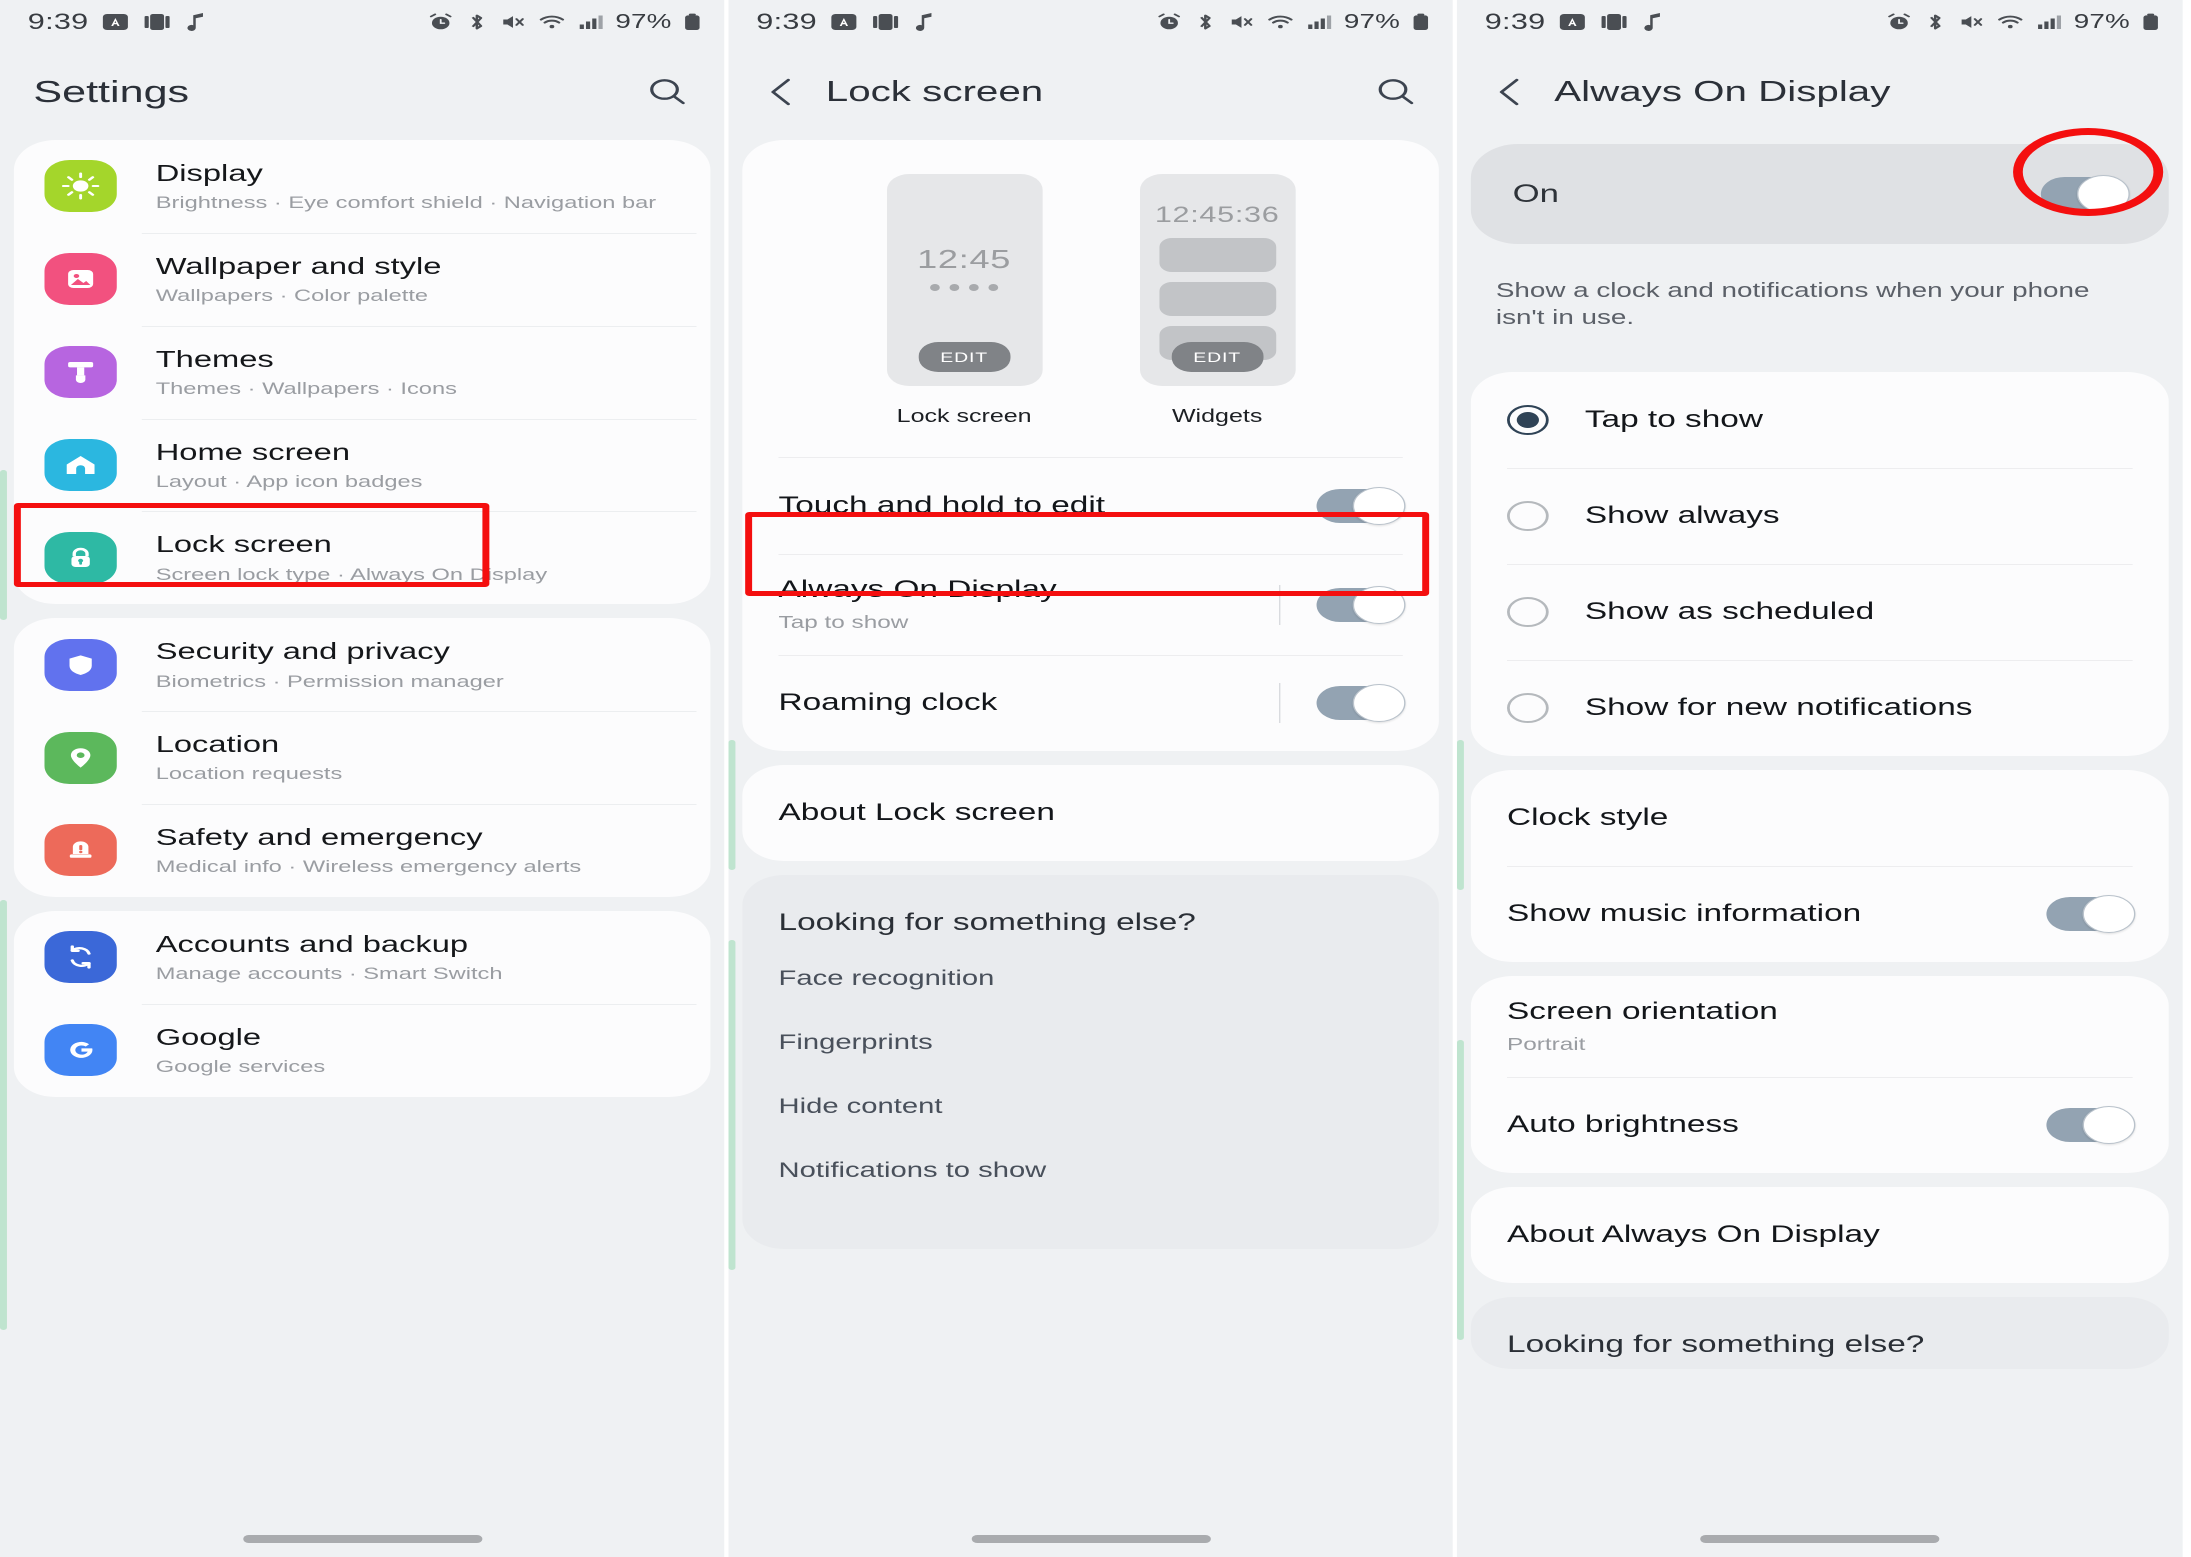  Describe the element at coordinates (1778, 707) in the screenshot. I see `option-label: Show for new notifications` at that location.